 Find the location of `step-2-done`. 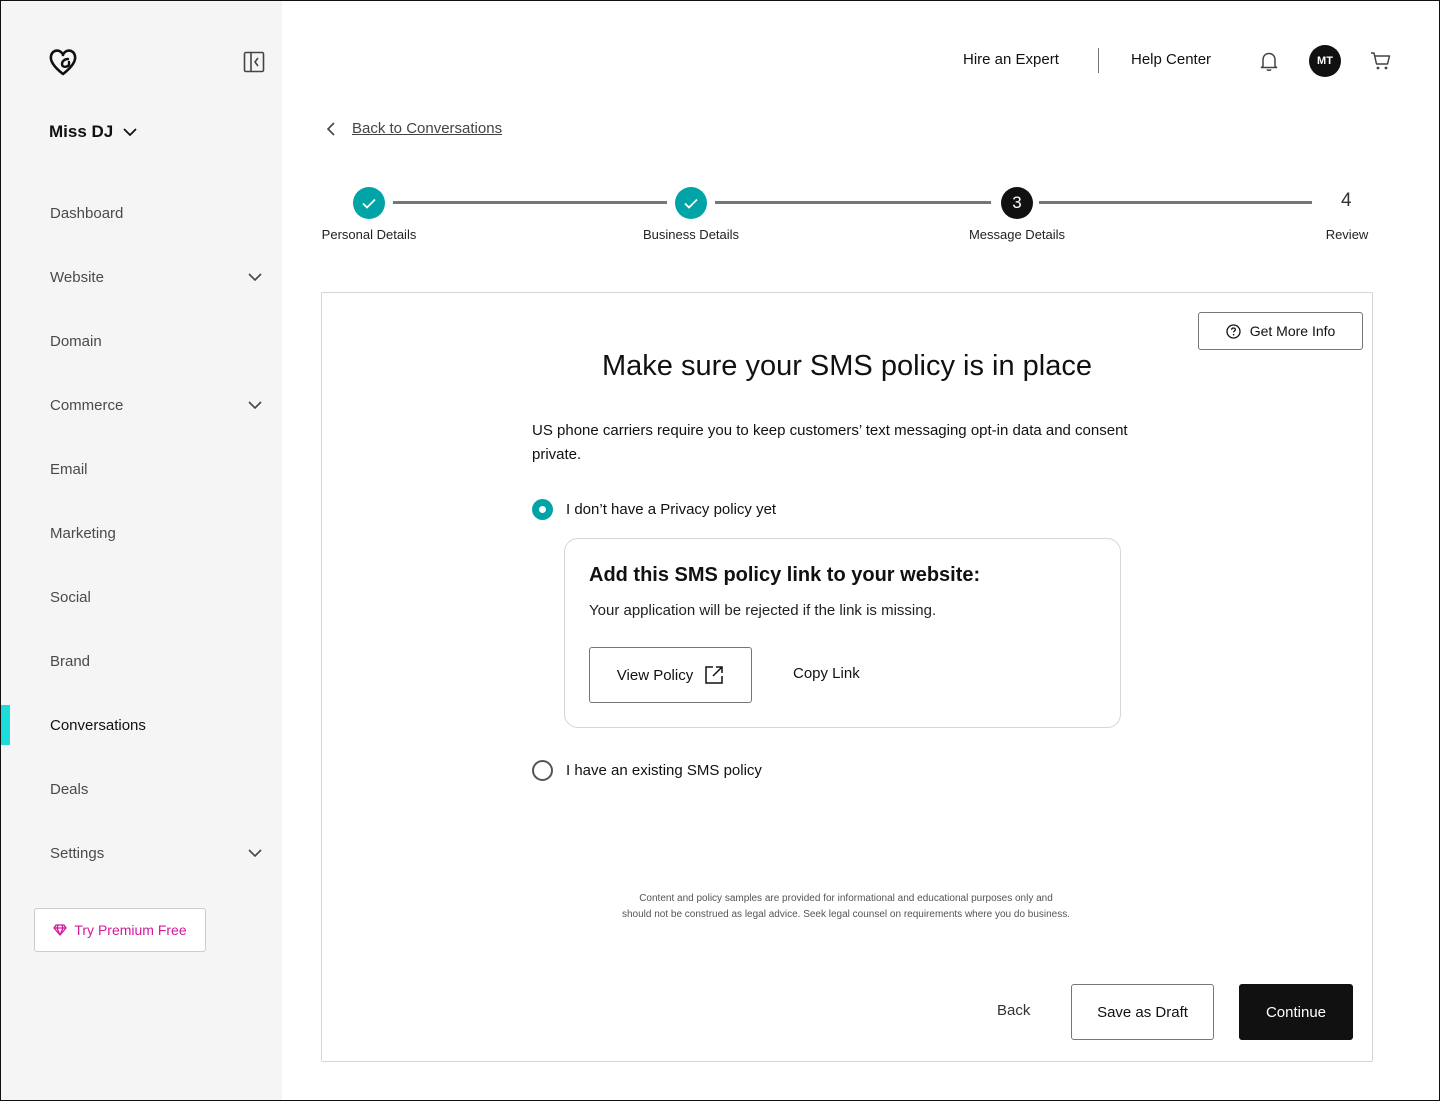

step-2-done is located at coordinates (691, 203).